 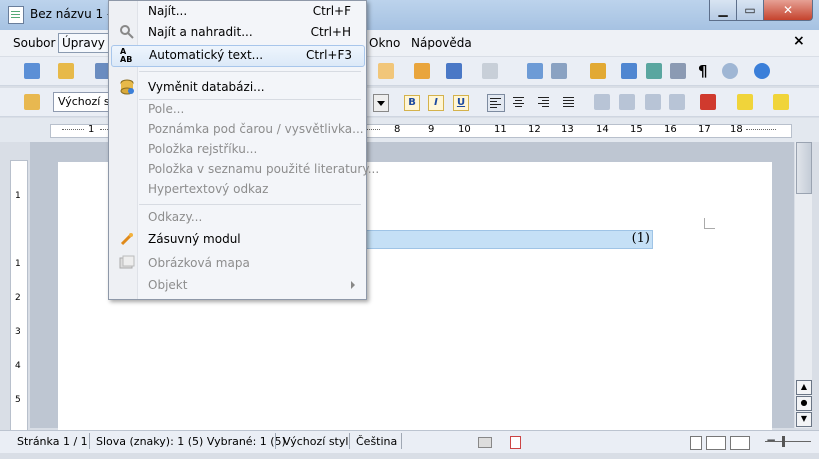 I want to click on paragraph-style-box: Výchozí st, so click(x=81, y=102).